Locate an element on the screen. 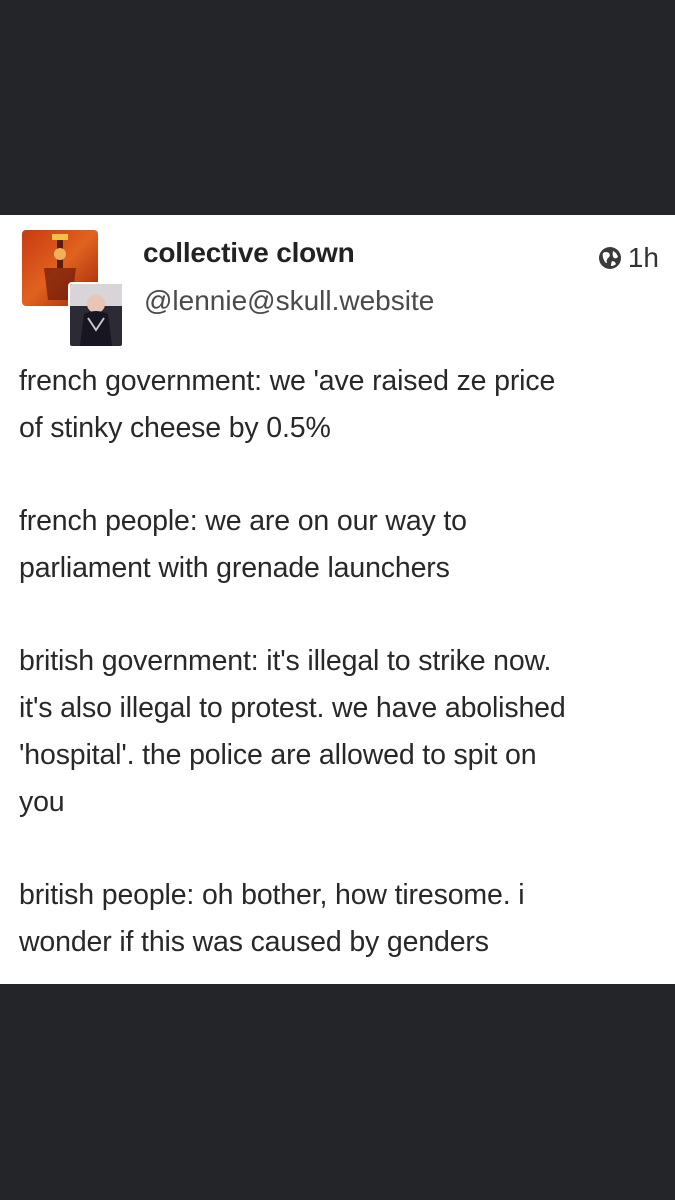 The height and width of the screenshot is (1200, 675). user-handle: @lennie@skull.website is located at coordinates (289, 301).